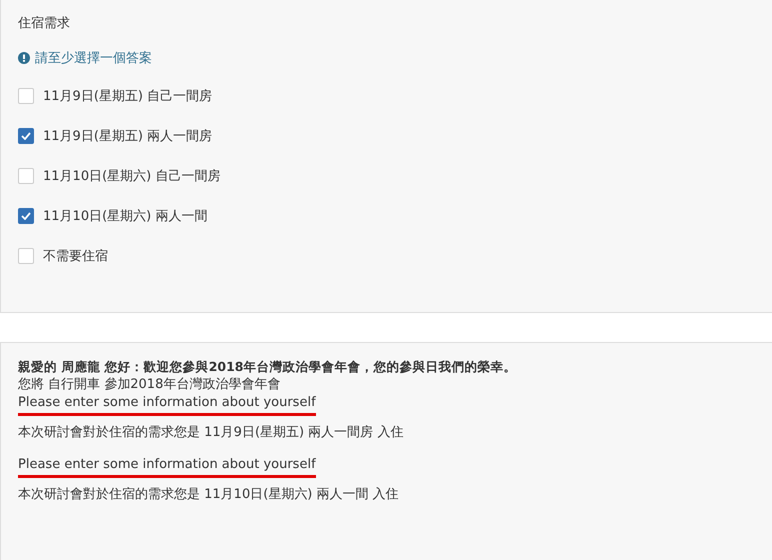  Describe the element at coordinates (24, 58) in the screenshot. I see `warning-icon` at that location.